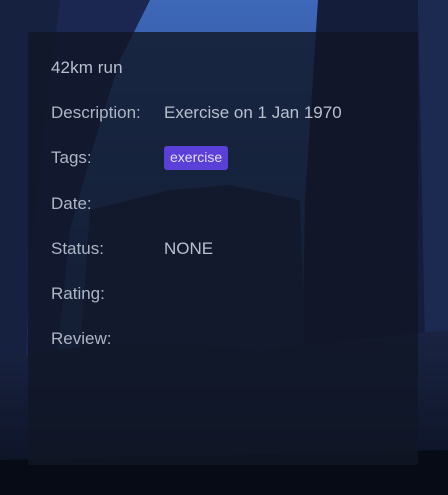 This screenshot has height=495, width=448. What do you see at coordinates (96, 112) in the screenshot?
I see `description-label: Description:` at bounding box center [96, 112].